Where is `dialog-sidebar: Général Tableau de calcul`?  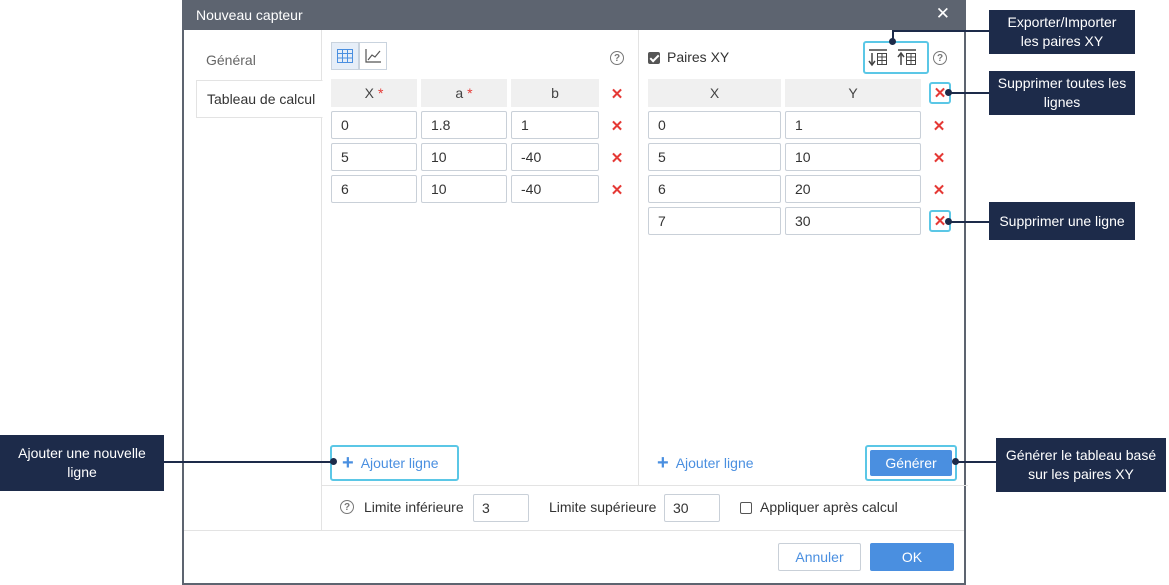
dialog-sidebar: Général Tableau de calcul is located at coordinates (253, 280).